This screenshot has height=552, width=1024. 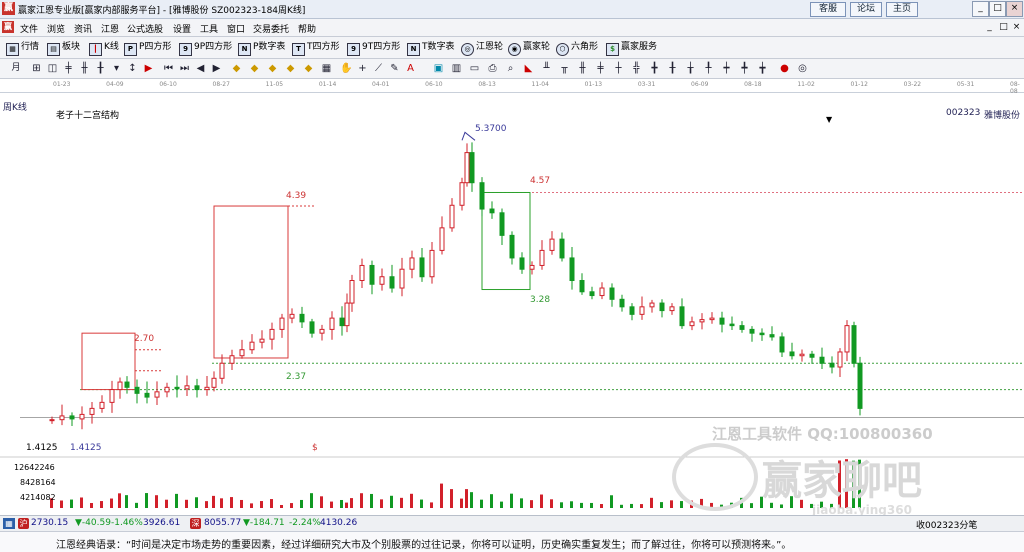 What do you see at coordinates (577, 48) in the screenshot?
I see `hexagon-button: ⬡ 六角形` at bounding box center [577, 48].